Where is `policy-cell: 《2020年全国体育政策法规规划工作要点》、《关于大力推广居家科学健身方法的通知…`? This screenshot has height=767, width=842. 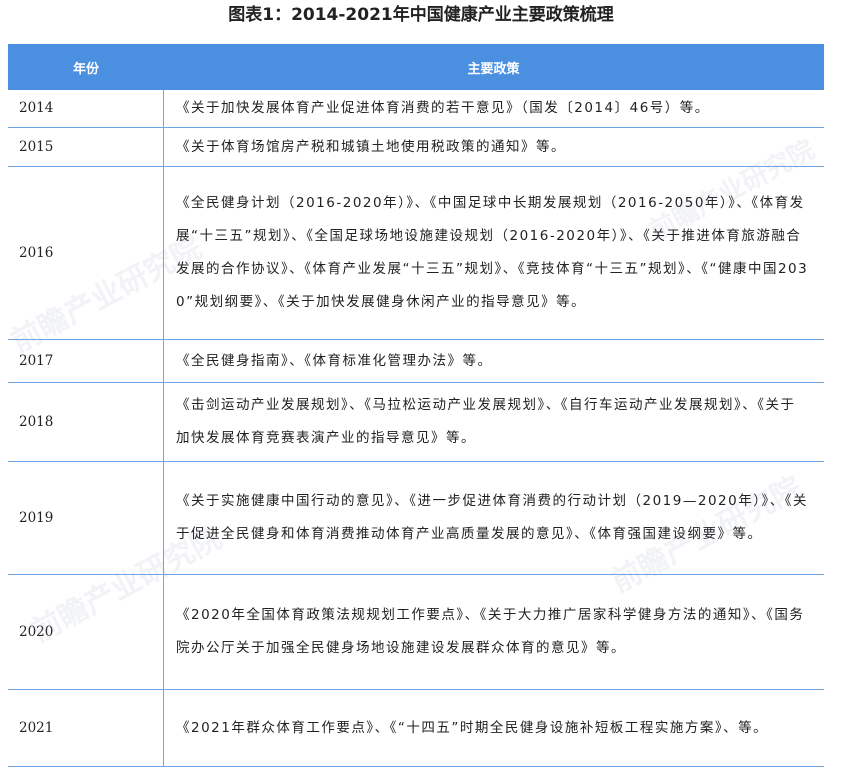
policy-cell: 《2020年全国体育政策法规规划工作要点》、《关于大力推广居家科学健身方法的通知… is located at coordinates (493, 632).